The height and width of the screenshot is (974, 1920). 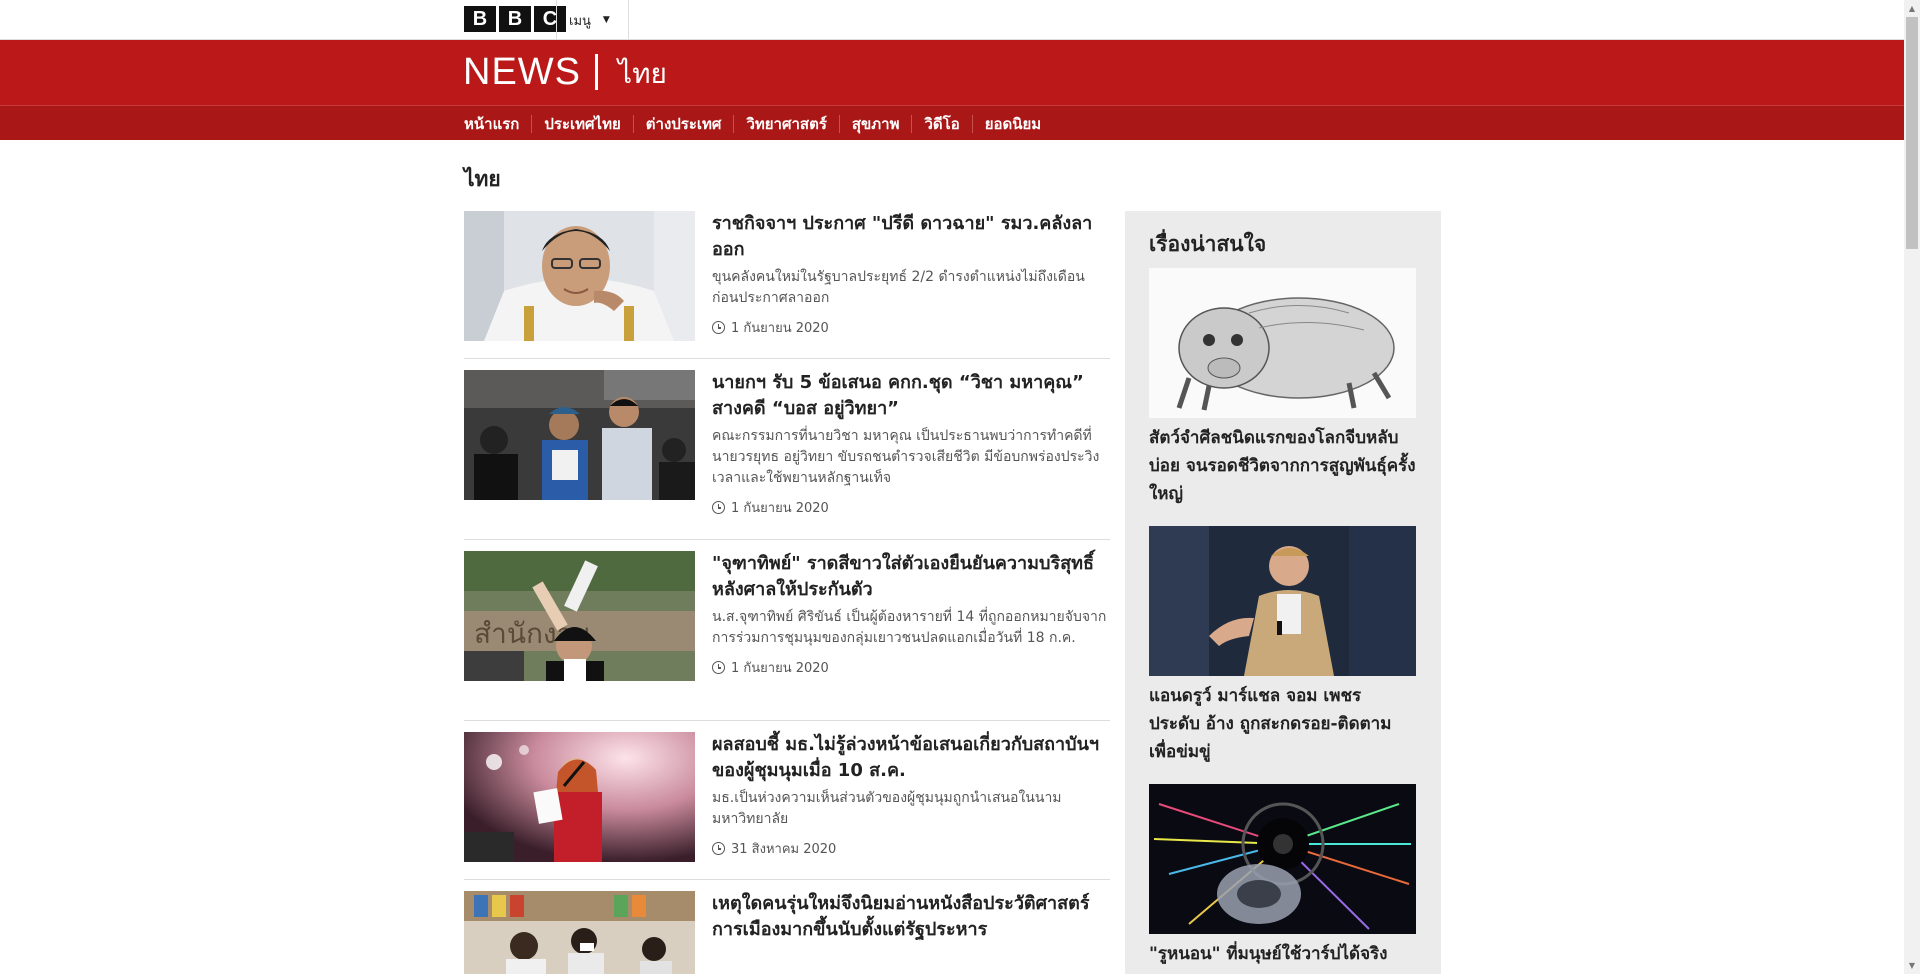 I want to click on bbc-logo: B B C, so click(x=515, y=19).